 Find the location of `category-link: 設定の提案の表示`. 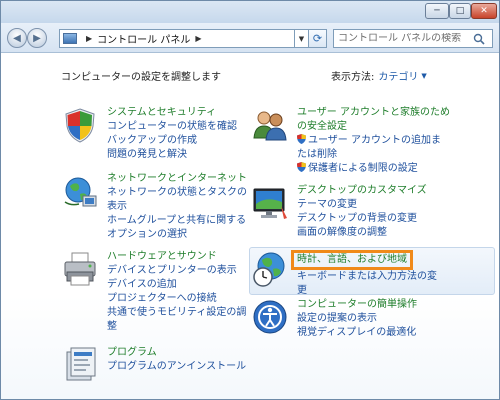

category-link: 設定の提案の表示 is located at coordinates (357, 319).